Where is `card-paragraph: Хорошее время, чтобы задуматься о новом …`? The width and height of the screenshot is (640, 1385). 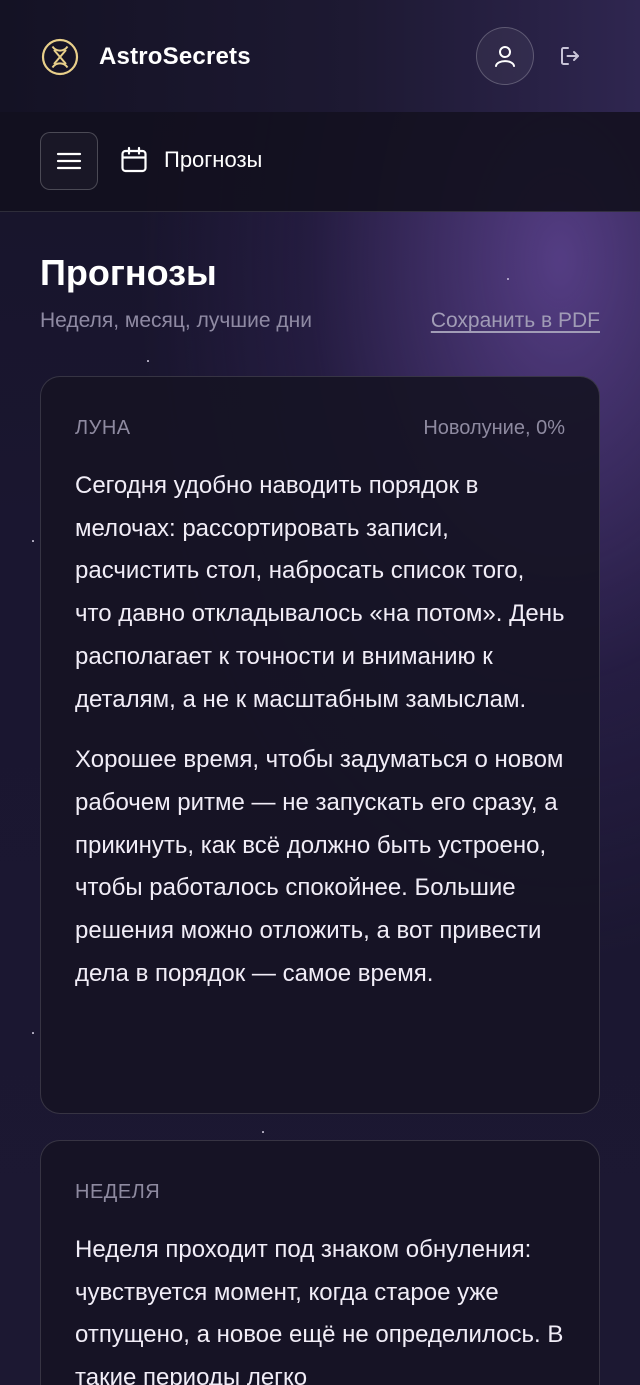 card-paragraph: Хорошее время, чтобы задуматься о новом … is located at coordinates (319, 866).